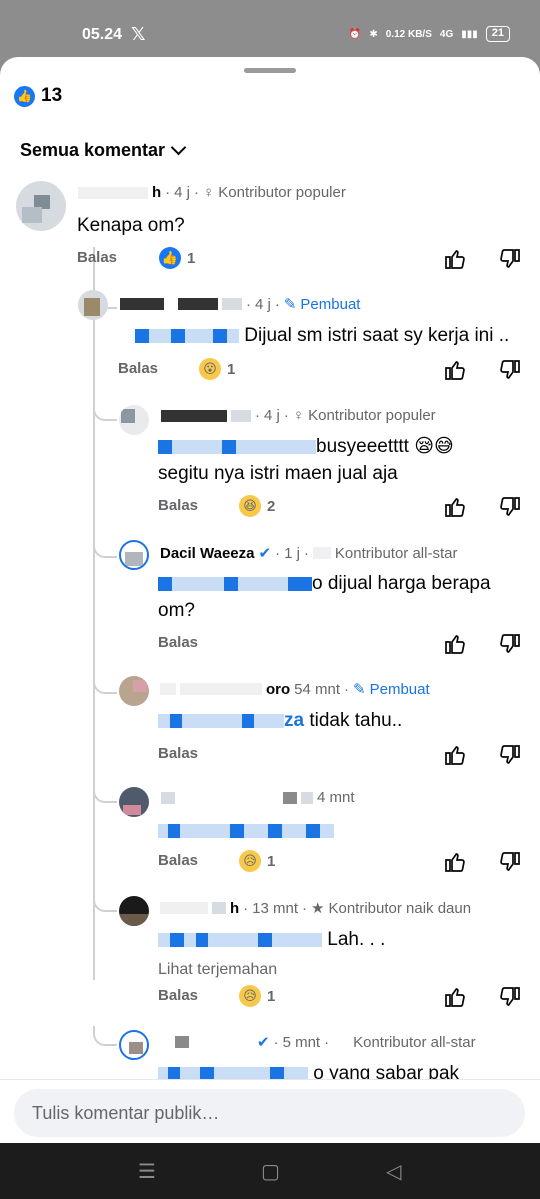 The image size is (540, 1199). What do you see at coordinates (322, 335) in the screenshot?
I see `comment-text: Dijual sm istri saat sy kerja ini ..` at bounding box center [322, 335].